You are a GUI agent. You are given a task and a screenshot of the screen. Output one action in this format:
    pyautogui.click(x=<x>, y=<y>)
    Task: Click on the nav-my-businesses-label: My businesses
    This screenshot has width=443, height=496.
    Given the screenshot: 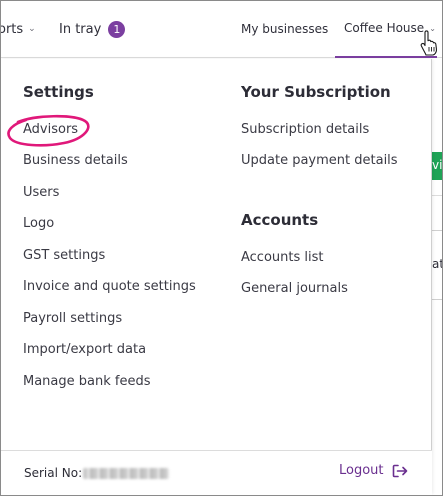 What is the action you would take?
    pyautogui.click(x=285, y=29)
    